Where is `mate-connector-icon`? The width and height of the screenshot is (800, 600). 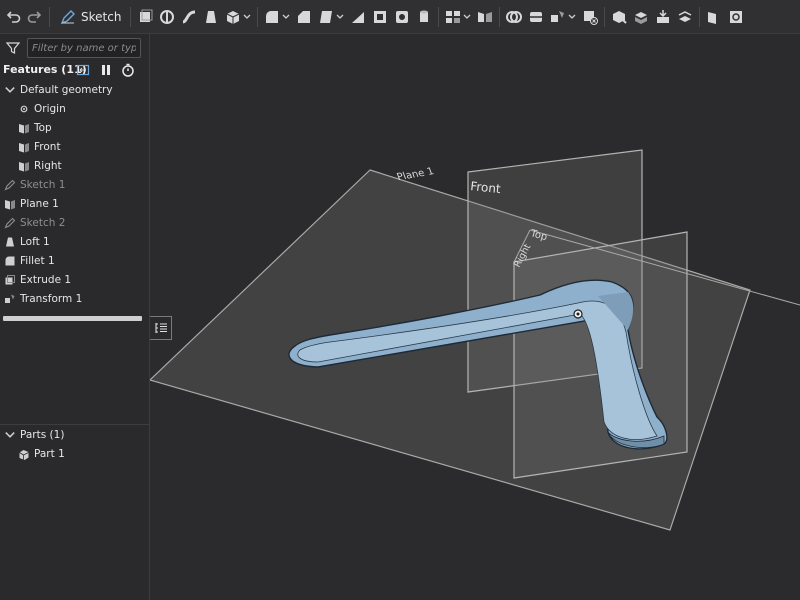
mate-connector-icon is located at coordinates (736, 17).